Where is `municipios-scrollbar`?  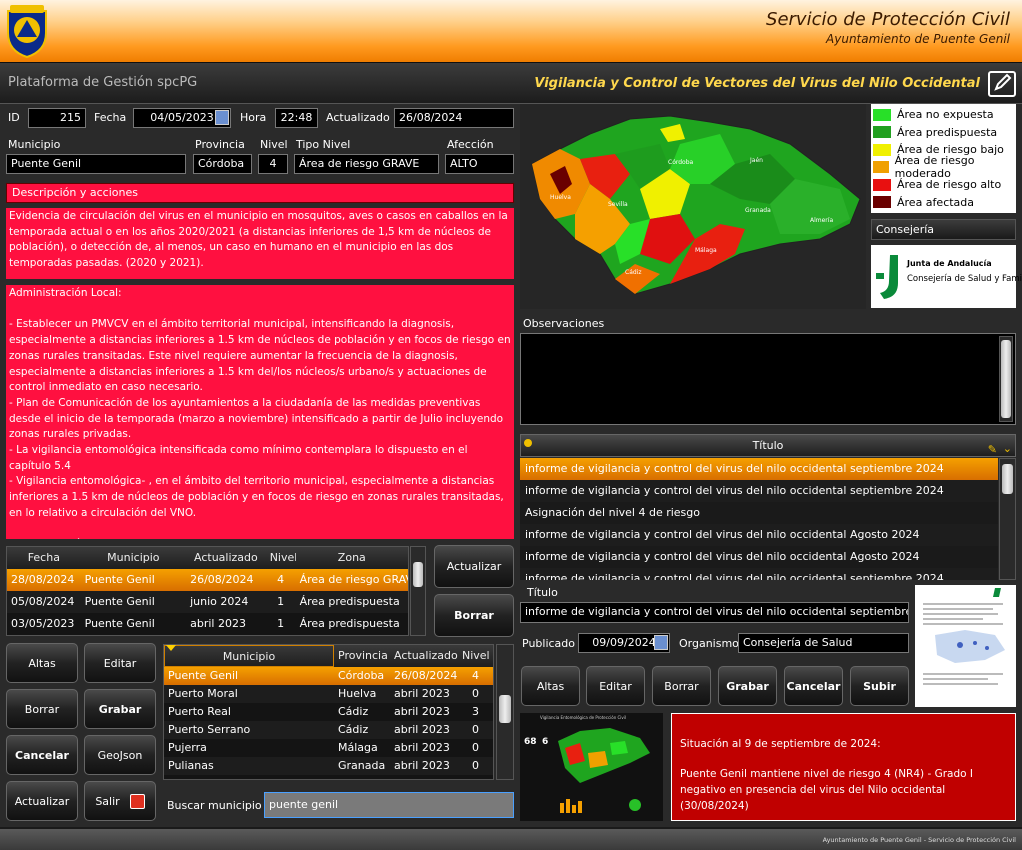 municipios-scrollbar is located at coordinates (505, 712).